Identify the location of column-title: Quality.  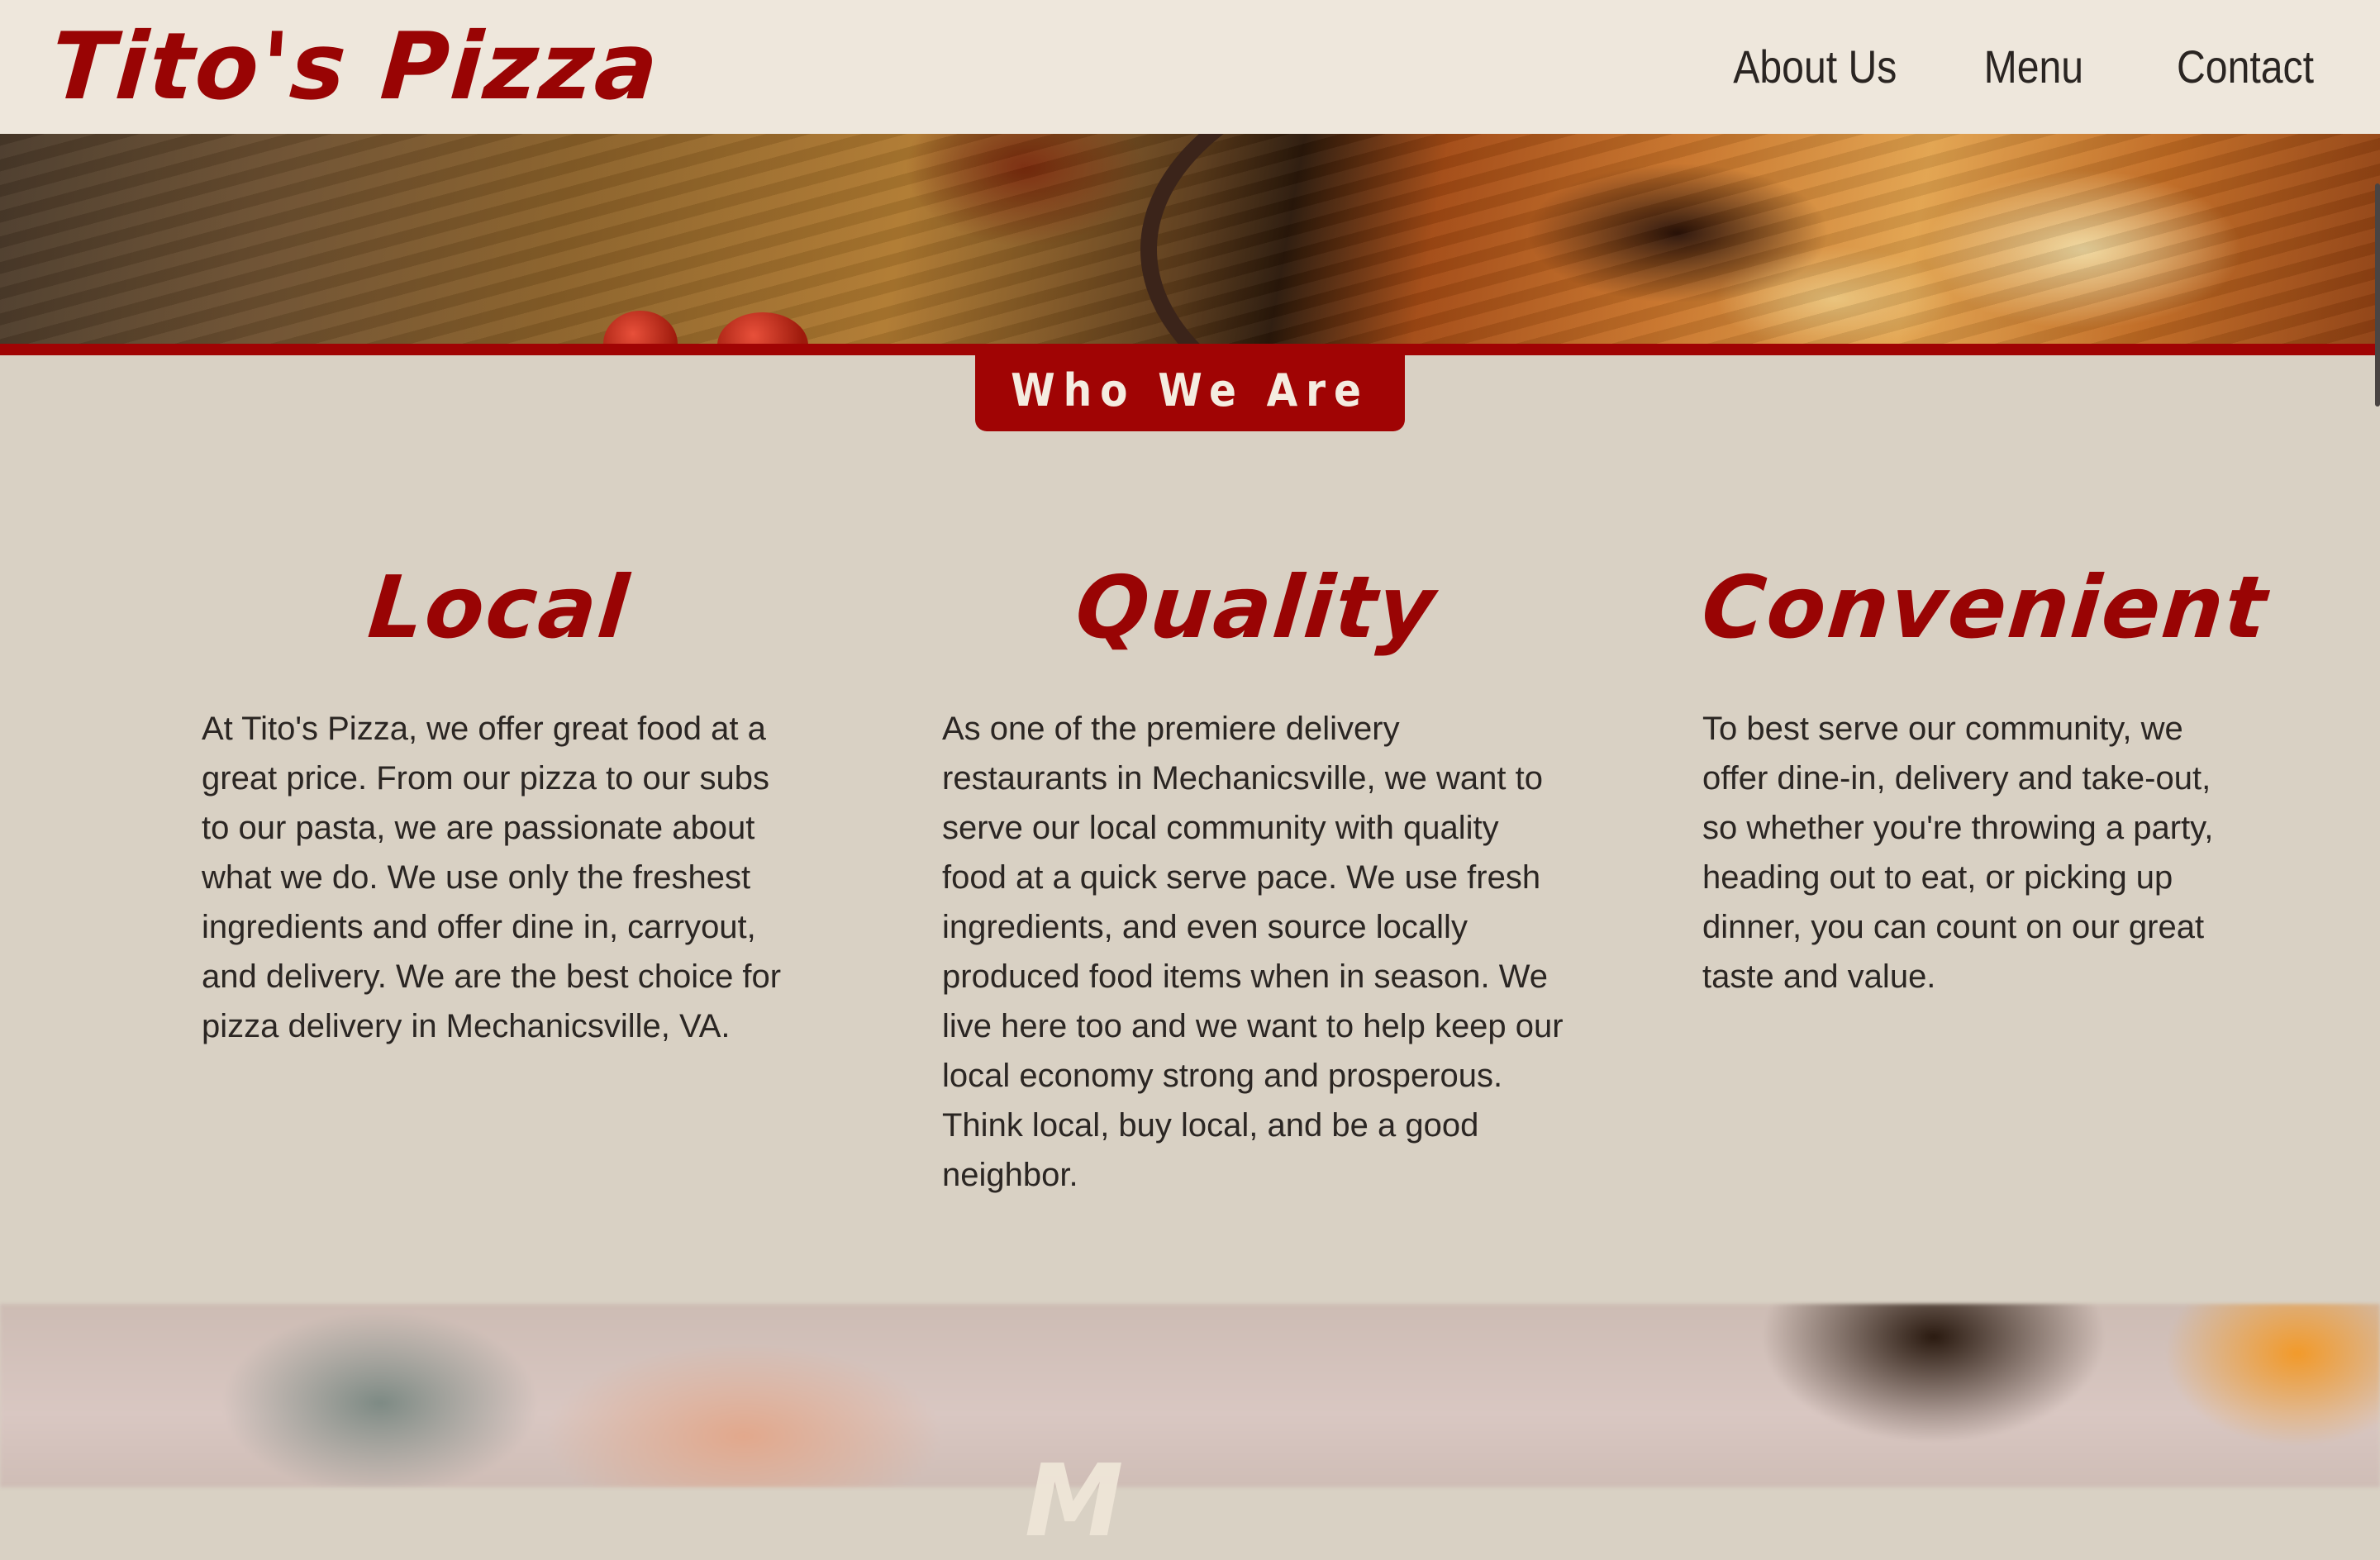
(1256, 607).